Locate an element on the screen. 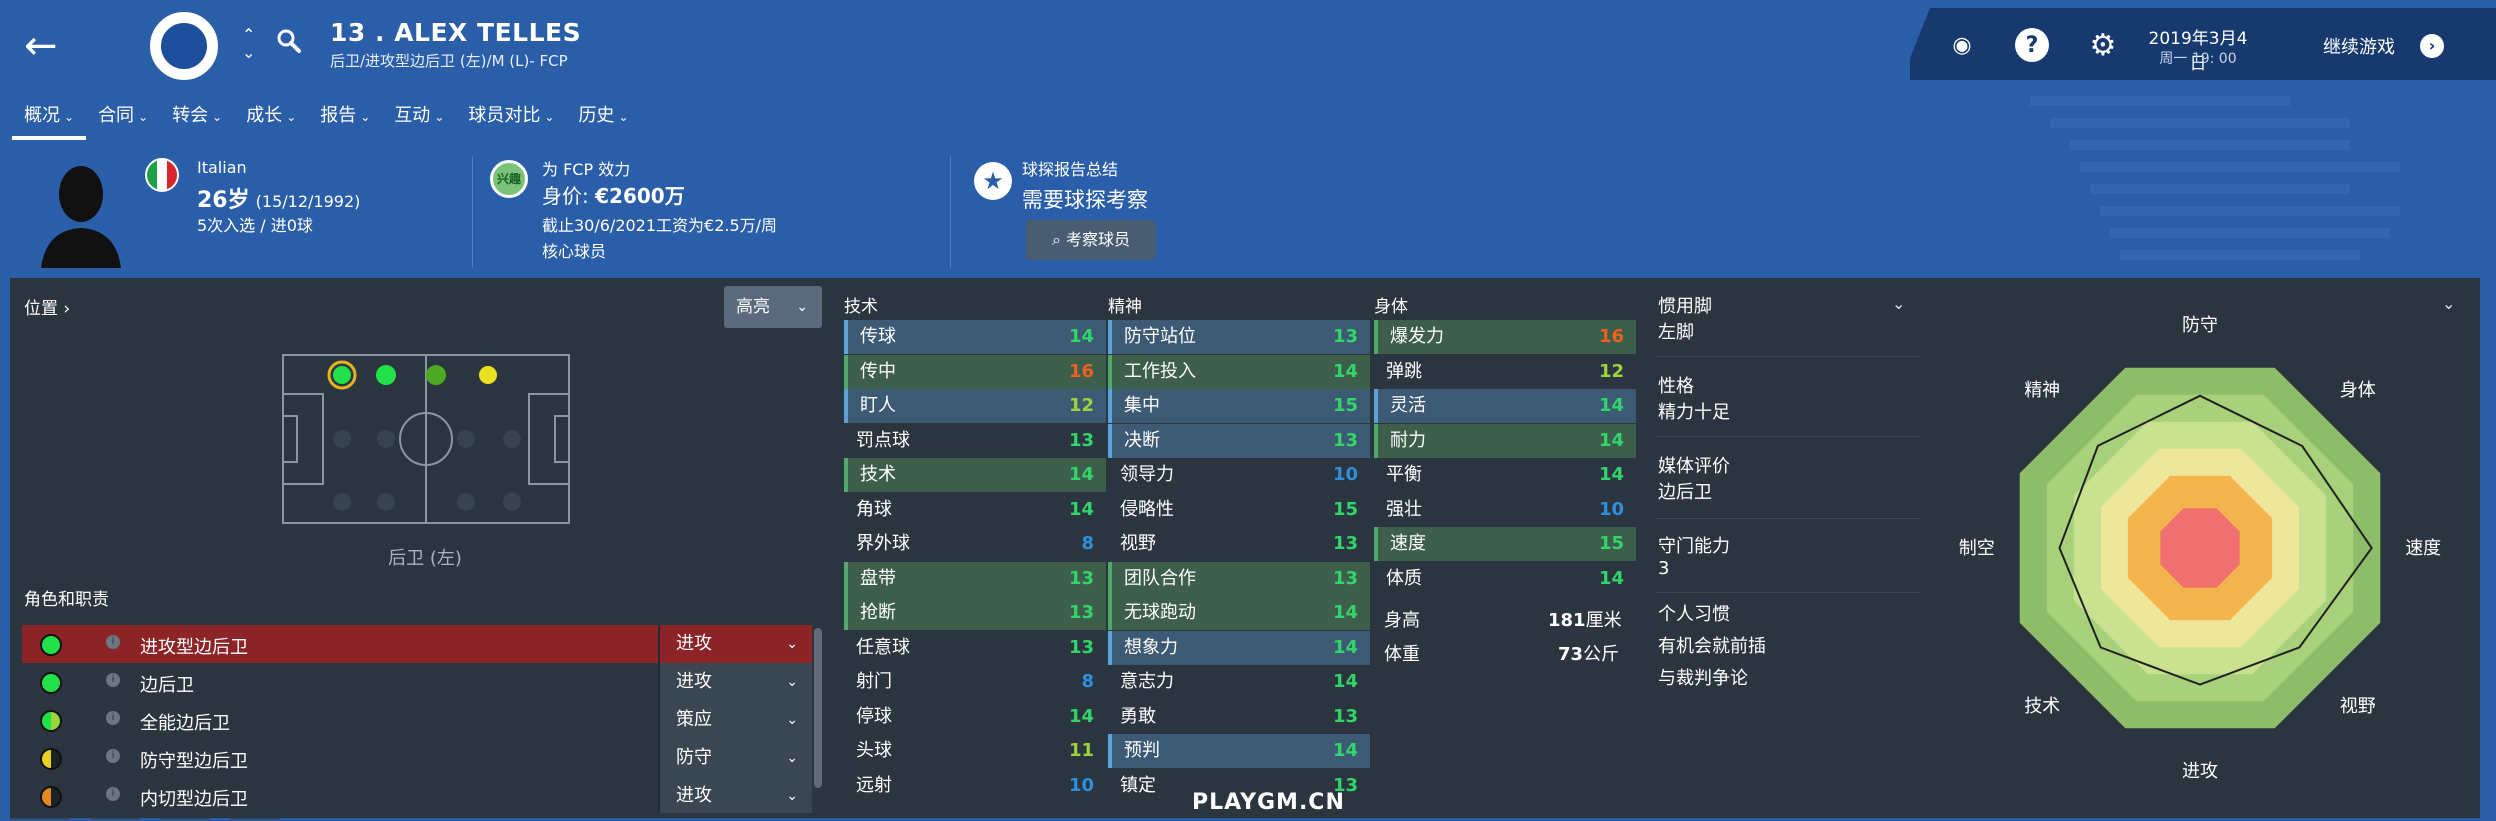 The image size is (2496, 821). attribute-name: 弹跳 is located at coordinates (1404, 371).